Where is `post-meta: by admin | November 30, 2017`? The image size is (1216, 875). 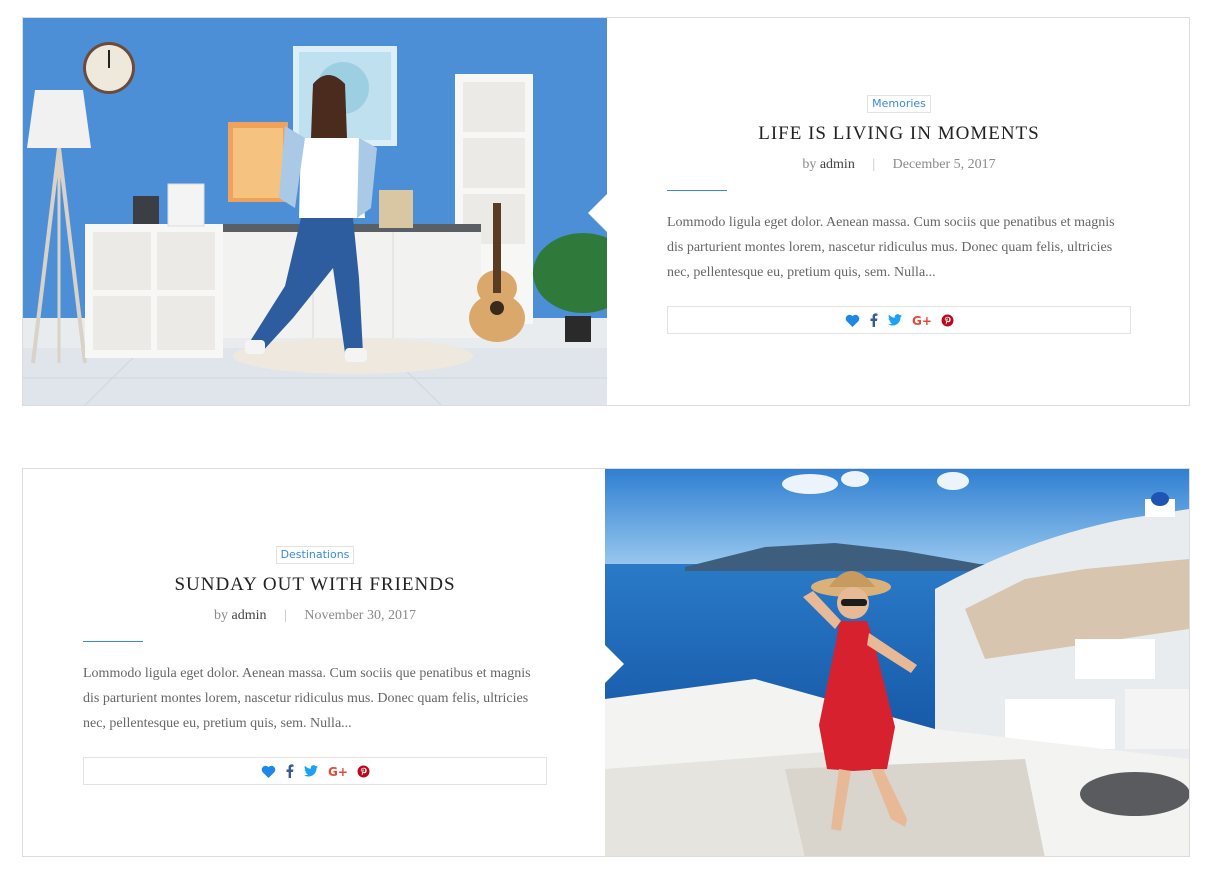
post-meta: by admin | November 30, 2017 is located at coordinates (315, 616).